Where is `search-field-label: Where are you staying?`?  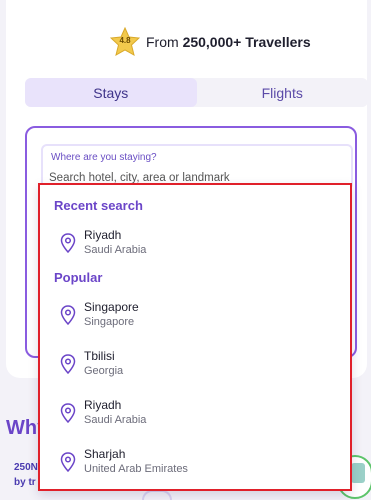
search-field-label: Where are you staying? is located at coordinates (104, 157).